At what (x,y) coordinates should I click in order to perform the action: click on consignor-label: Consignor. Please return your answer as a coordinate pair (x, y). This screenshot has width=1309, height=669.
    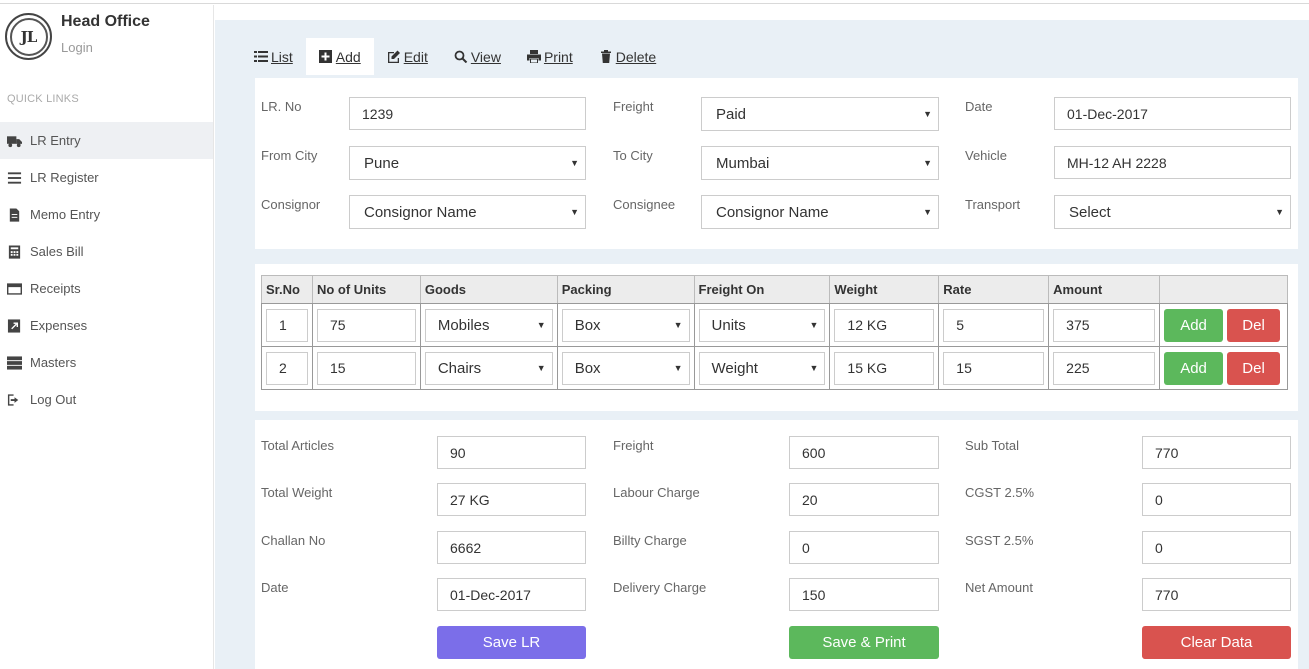
    Looking at the image, I should click on (291, 204).